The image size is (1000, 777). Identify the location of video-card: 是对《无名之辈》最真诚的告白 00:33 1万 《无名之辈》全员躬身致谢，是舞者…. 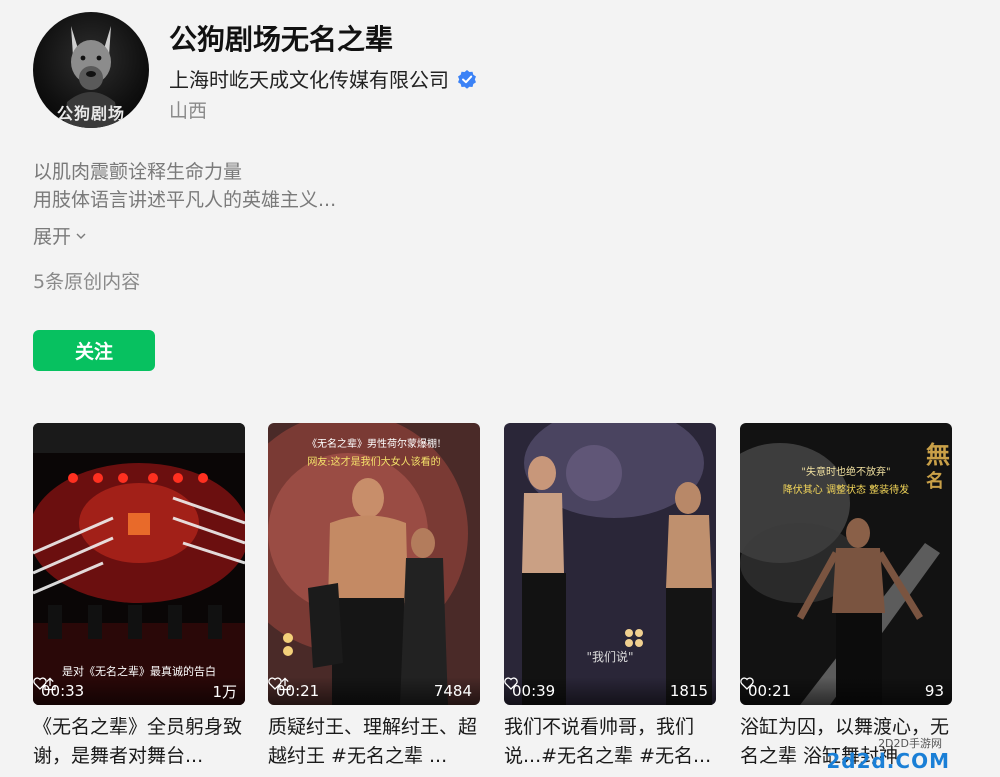
(139, 597).